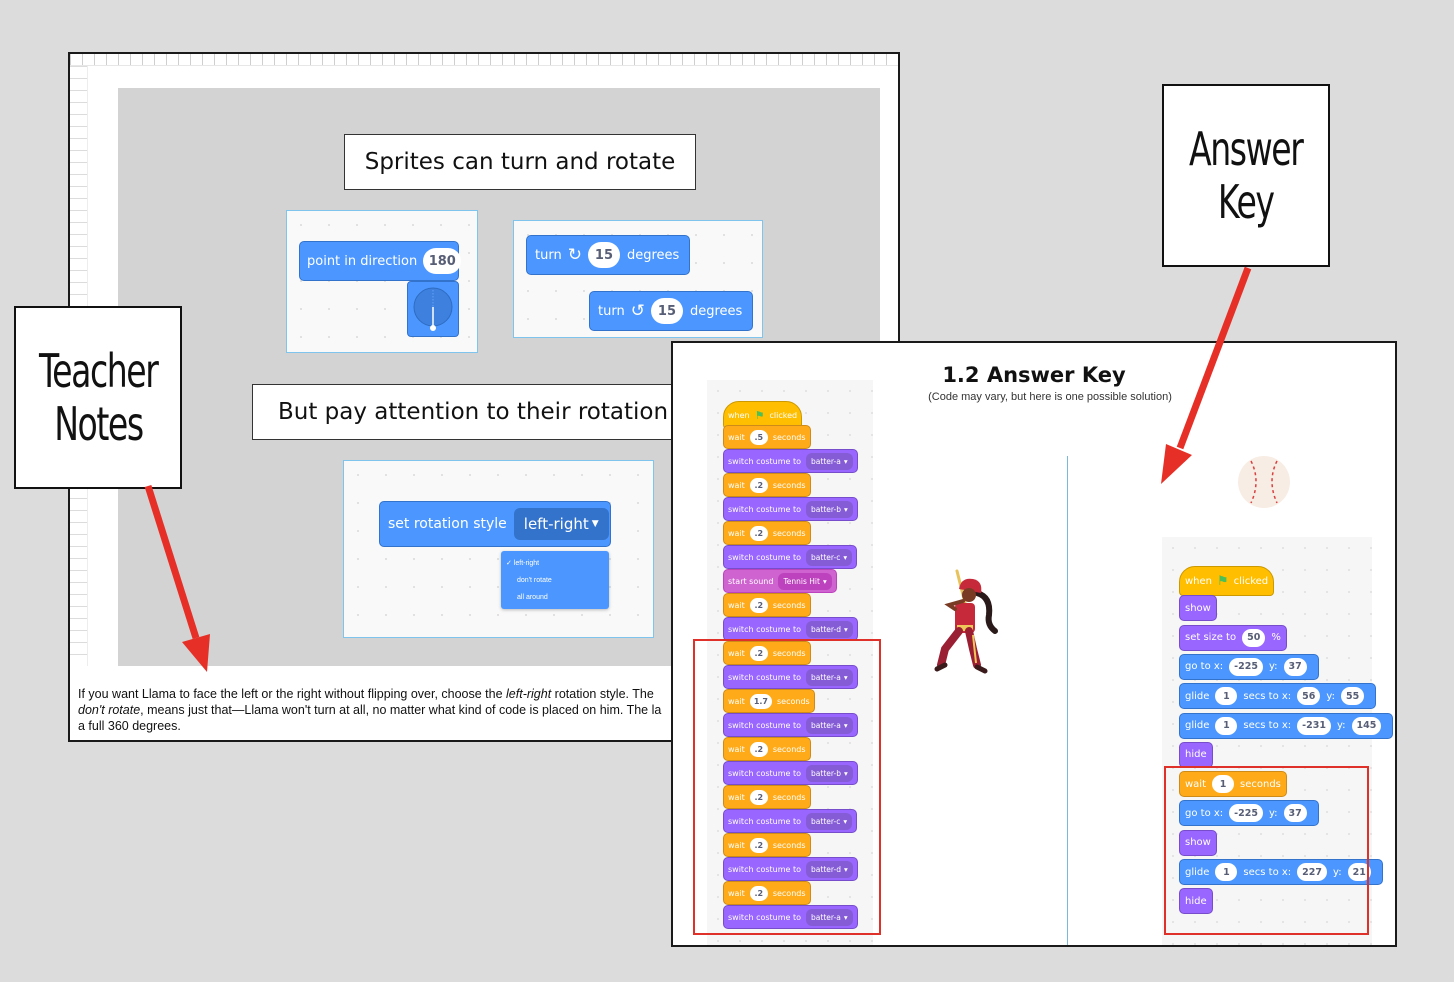 The width and height of the screenshot is (1454, 982). I want to click on arrow-head-notes, so click(196, 653).